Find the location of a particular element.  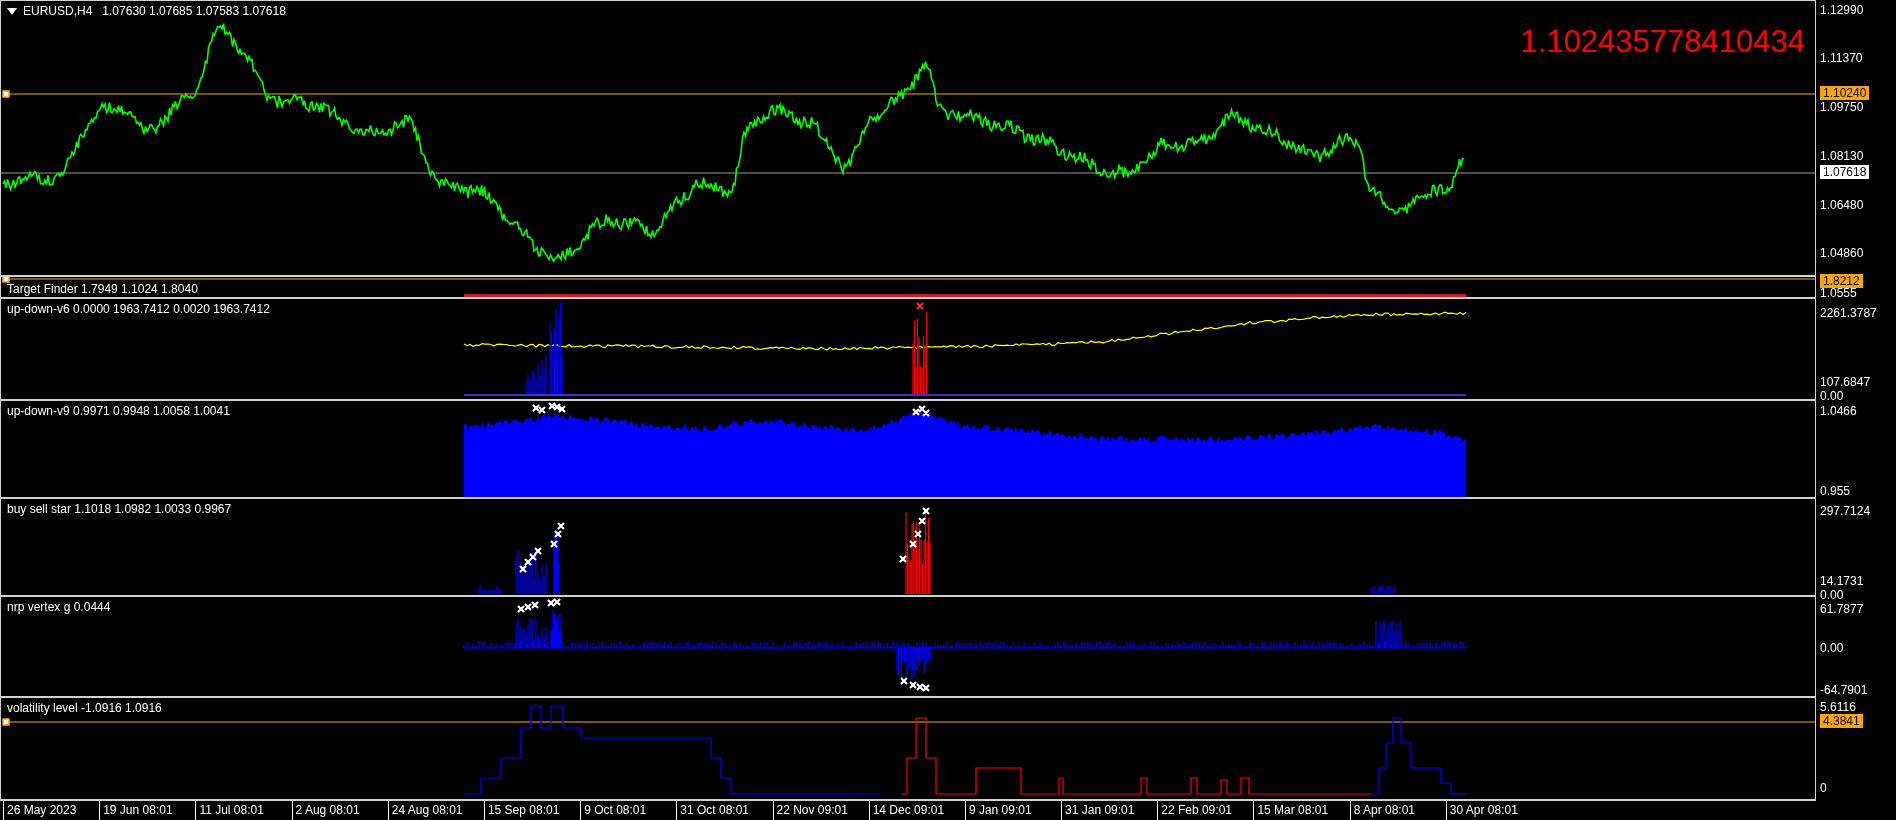

axis-label: 1.08130 is located at coordinates (1842, 156).